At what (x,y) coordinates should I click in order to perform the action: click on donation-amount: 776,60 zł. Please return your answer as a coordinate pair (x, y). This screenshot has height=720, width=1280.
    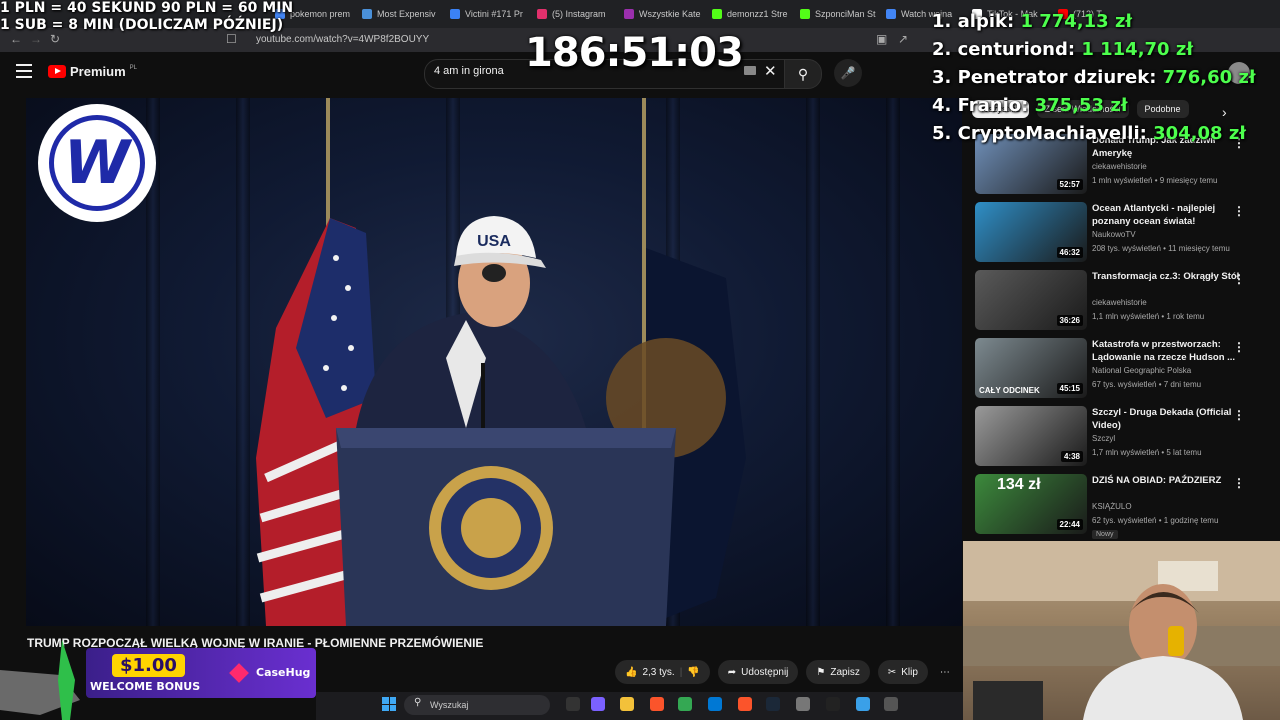
    Looking at the image, I should click on (1209, 77).